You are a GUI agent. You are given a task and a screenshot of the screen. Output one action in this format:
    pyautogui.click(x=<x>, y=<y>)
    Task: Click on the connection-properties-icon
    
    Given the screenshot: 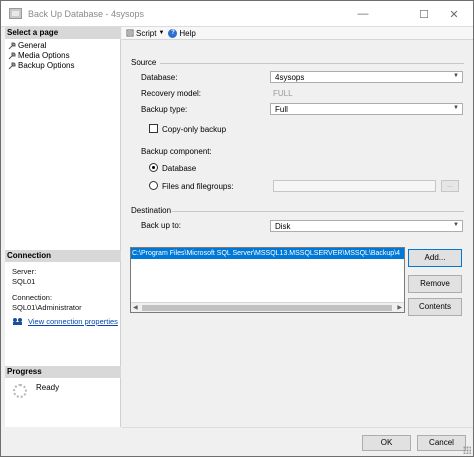 What is the action you would take?
    pyautogui.click(x=17, y=321)
    